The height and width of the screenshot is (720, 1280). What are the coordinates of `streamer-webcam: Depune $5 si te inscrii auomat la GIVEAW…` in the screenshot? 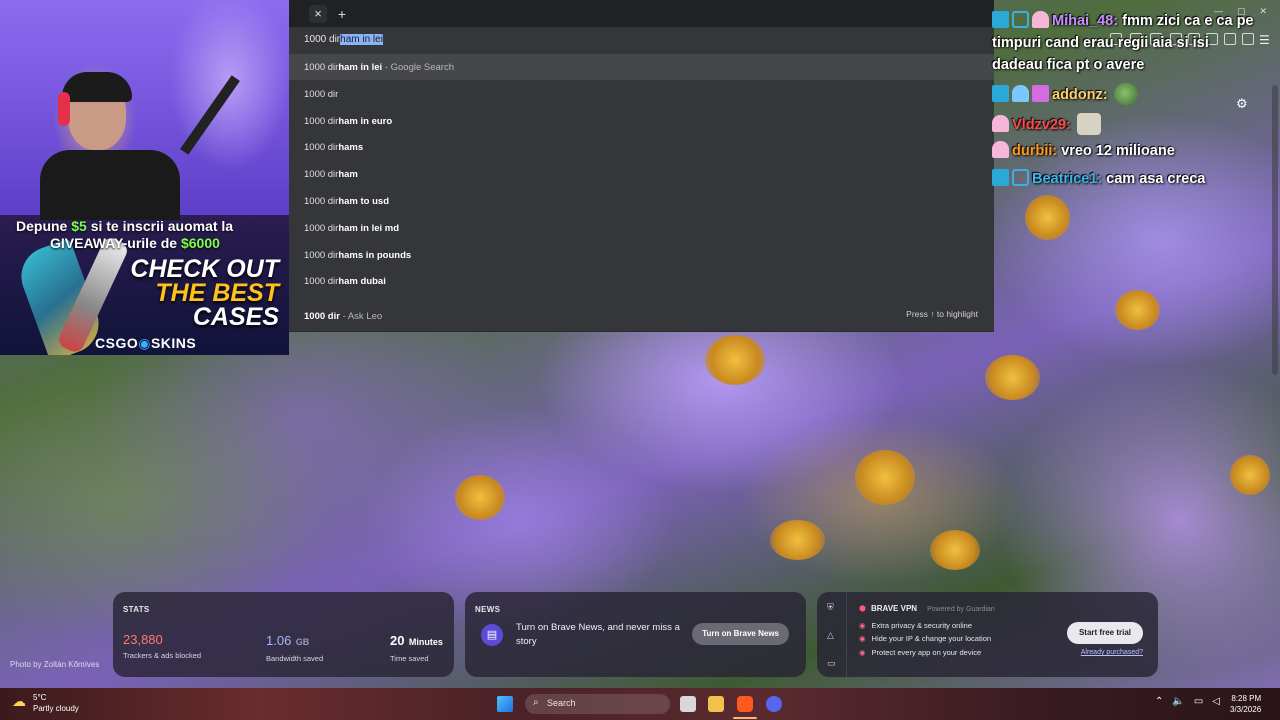 It's located at (144, 177).